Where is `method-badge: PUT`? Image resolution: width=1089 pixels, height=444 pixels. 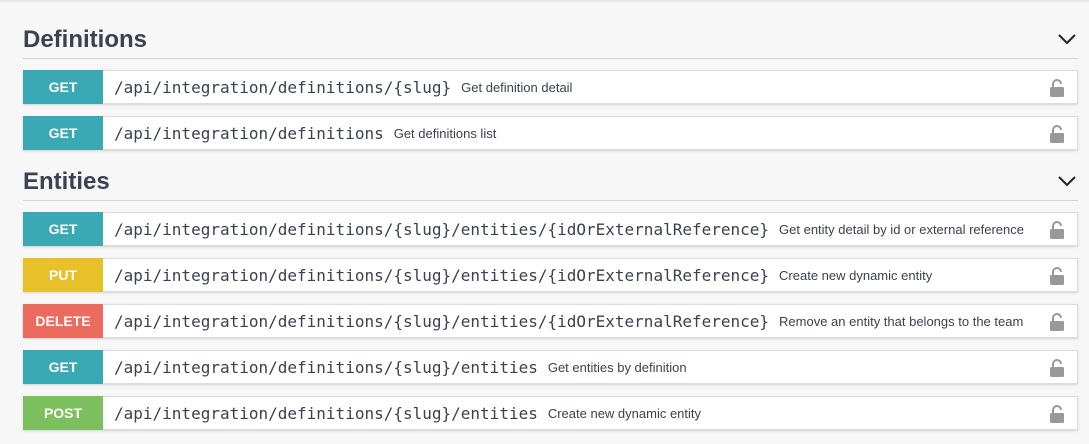 method-badge: PUT is located at coordinates (63, 275).